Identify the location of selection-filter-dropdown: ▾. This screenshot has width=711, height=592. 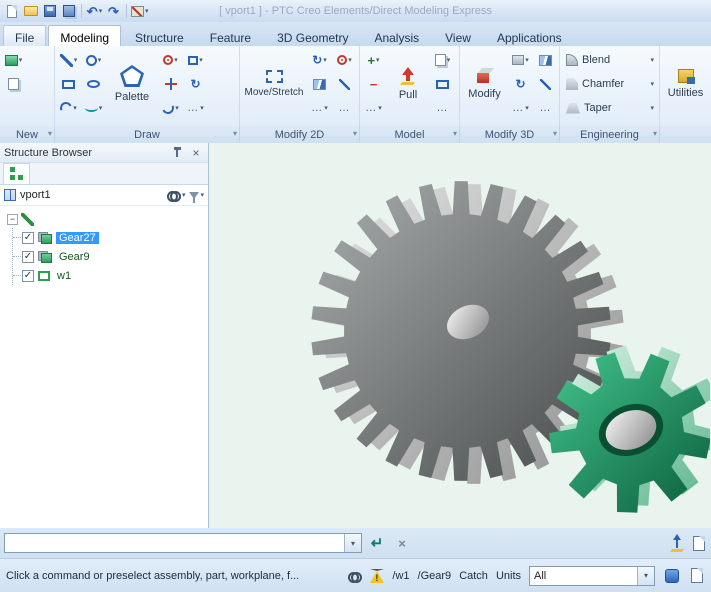
(645, 575).